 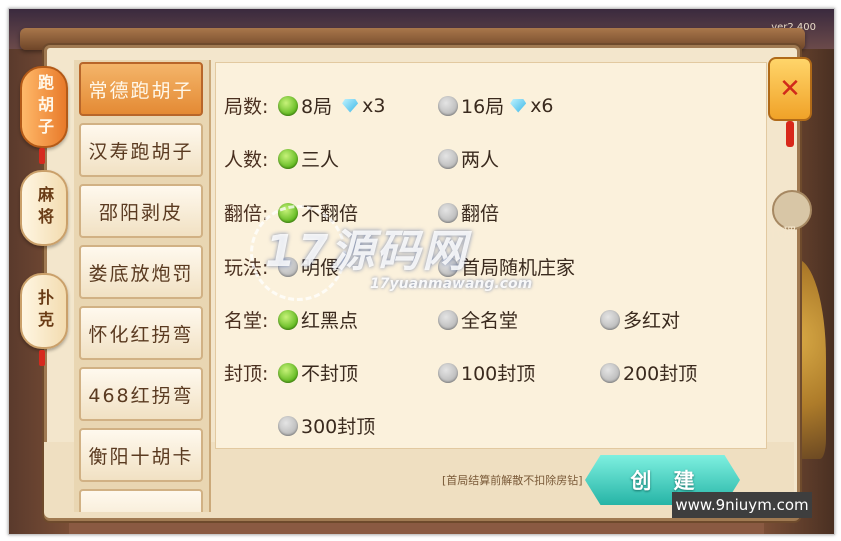 I want to click on option-text: 红黑点, so click(x=330, y=321).